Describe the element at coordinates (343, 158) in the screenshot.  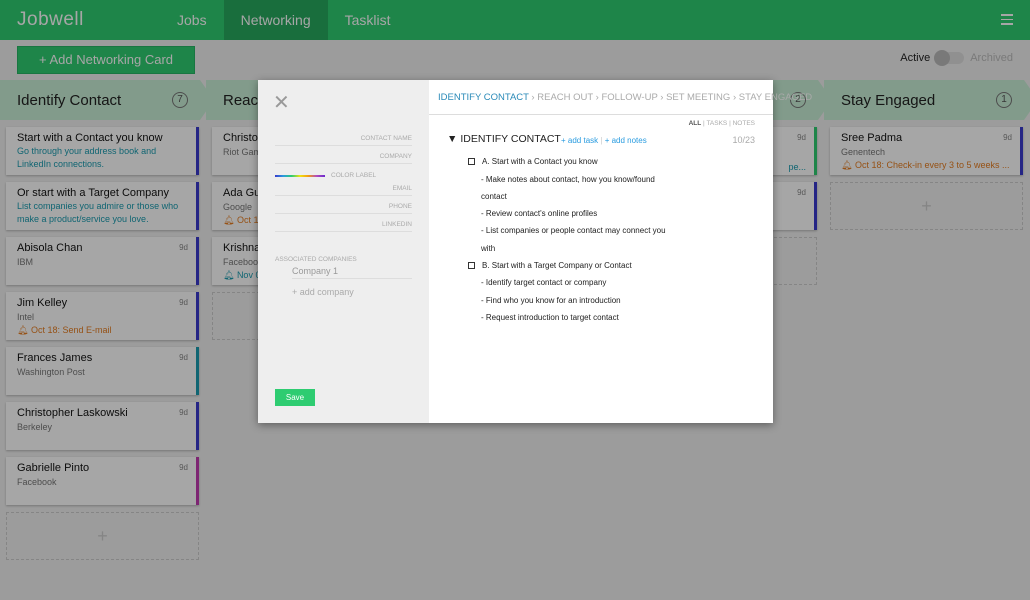
I see `company-field: COMPANY` at that location.